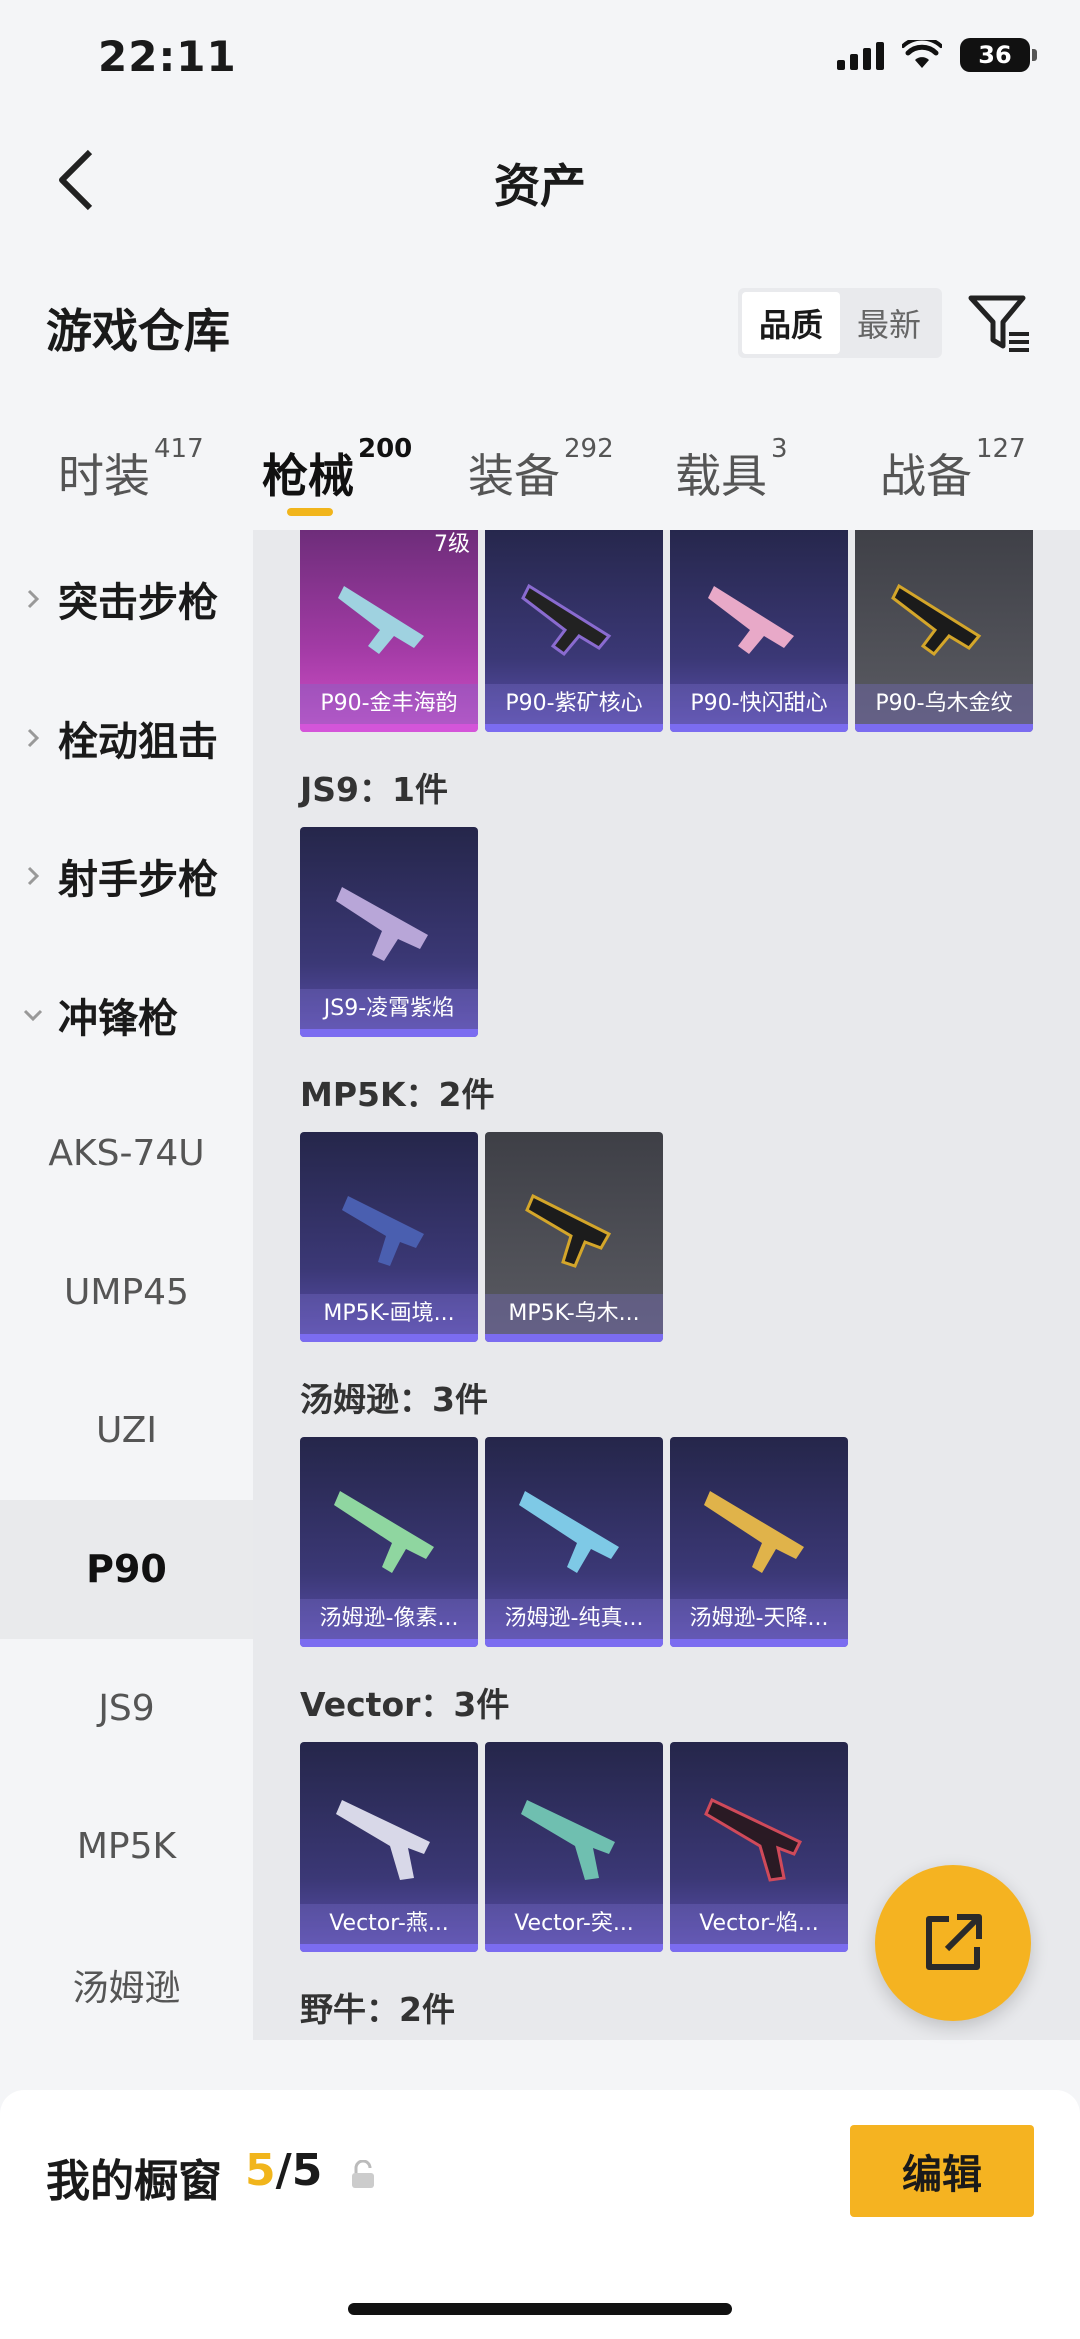  Describe the element at coordinates (944, 704) in the screenshot. I see `weapon-name: P90-乌木金纹` at that location.